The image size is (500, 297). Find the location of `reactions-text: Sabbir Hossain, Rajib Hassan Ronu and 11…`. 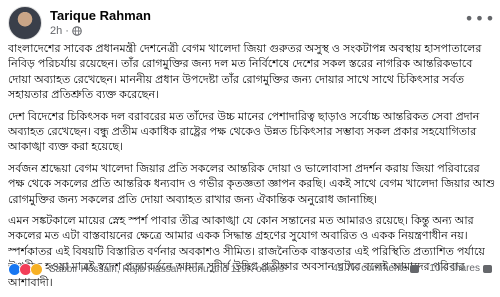

reactions-text: Sabbir Hossain, Rajib Hassan Ronu and 11… is located at coordinates (166, 269).